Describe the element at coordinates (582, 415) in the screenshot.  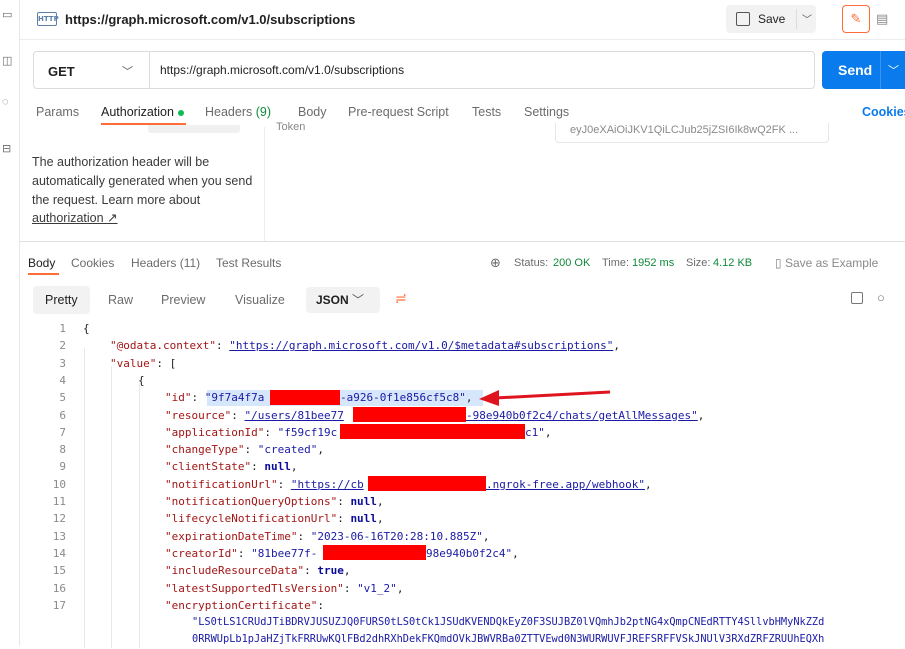
I see `json-link-end: -98e940b0f2c4/chats/getAllMessages"` at that location.